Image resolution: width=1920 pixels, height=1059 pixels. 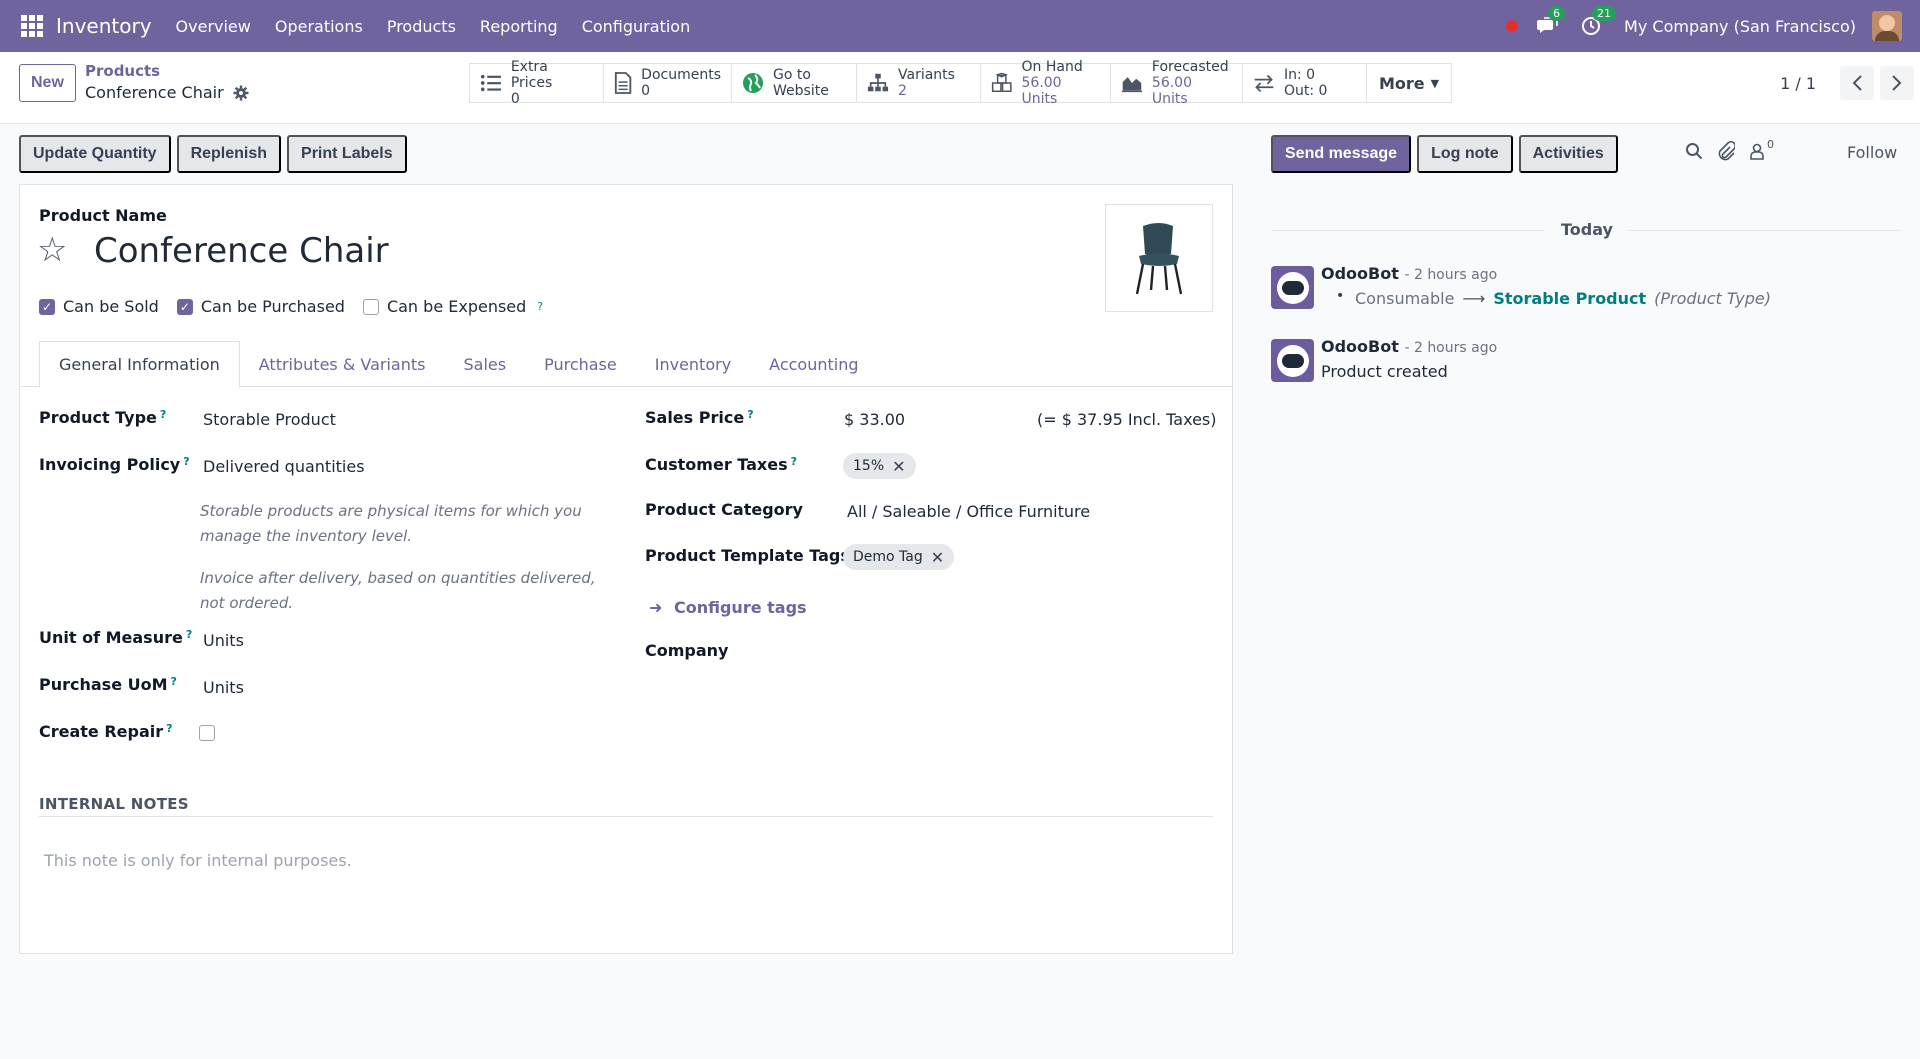 What do you see at coordinates (490, 83) in the screenshot?
I see `list-icon` at bounding box center [490, 83].